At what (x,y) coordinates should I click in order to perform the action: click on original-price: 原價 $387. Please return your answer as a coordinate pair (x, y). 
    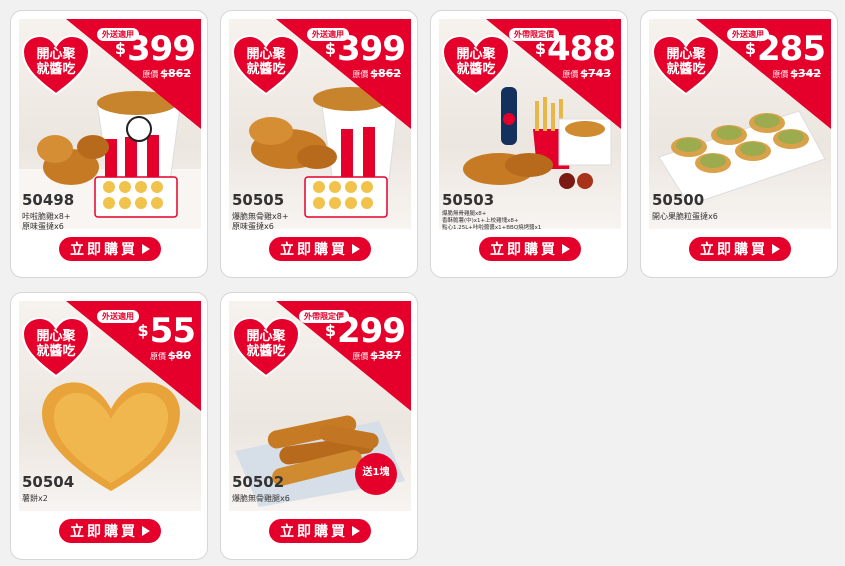
    Looking at the image, I should click on (376, 355).